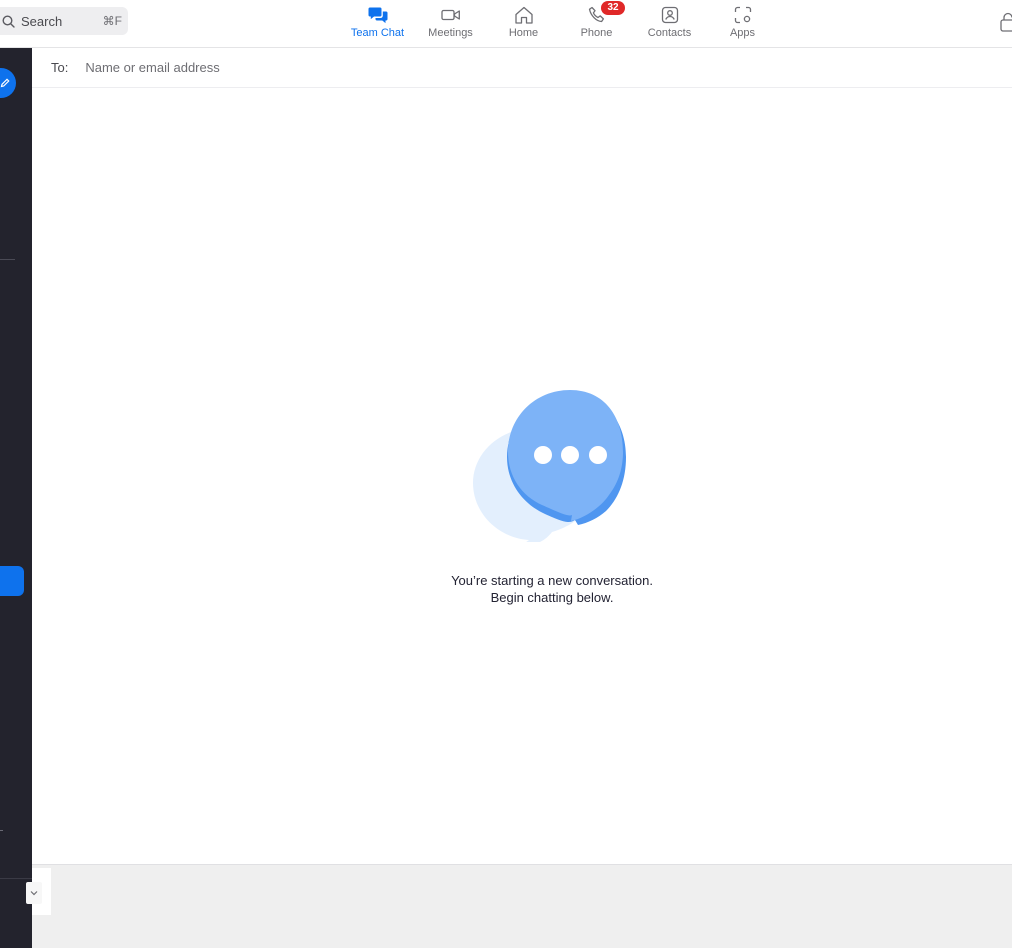  What do you see at coordinates (524, 15) in the screenshot?
I see `home-icon` at bounding box center [524, 15].